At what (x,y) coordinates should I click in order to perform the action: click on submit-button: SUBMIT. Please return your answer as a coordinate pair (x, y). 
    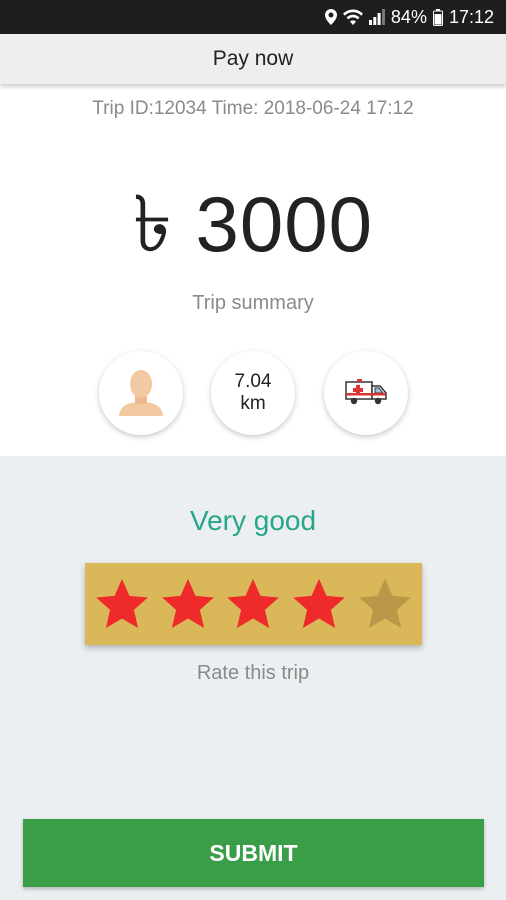
    Looking at the image, I should click on (253, 853).